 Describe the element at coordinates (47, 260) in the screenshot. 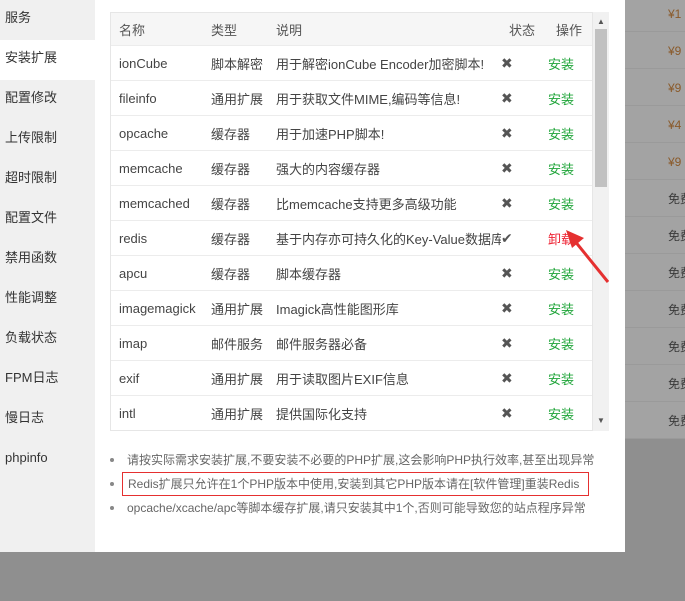

I see `sidebar-item: 禁用函数` at that location.